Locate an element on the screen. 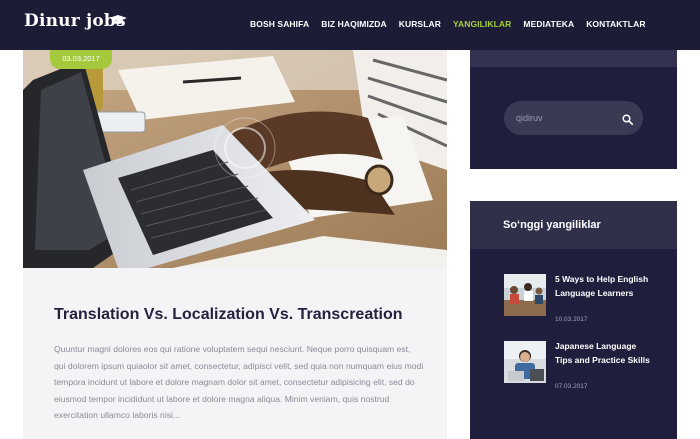 The image size is (700, 439). nav-item-biz-haqimizda: BIZ HAQIMIZDA is located at coordinates (354, 24).